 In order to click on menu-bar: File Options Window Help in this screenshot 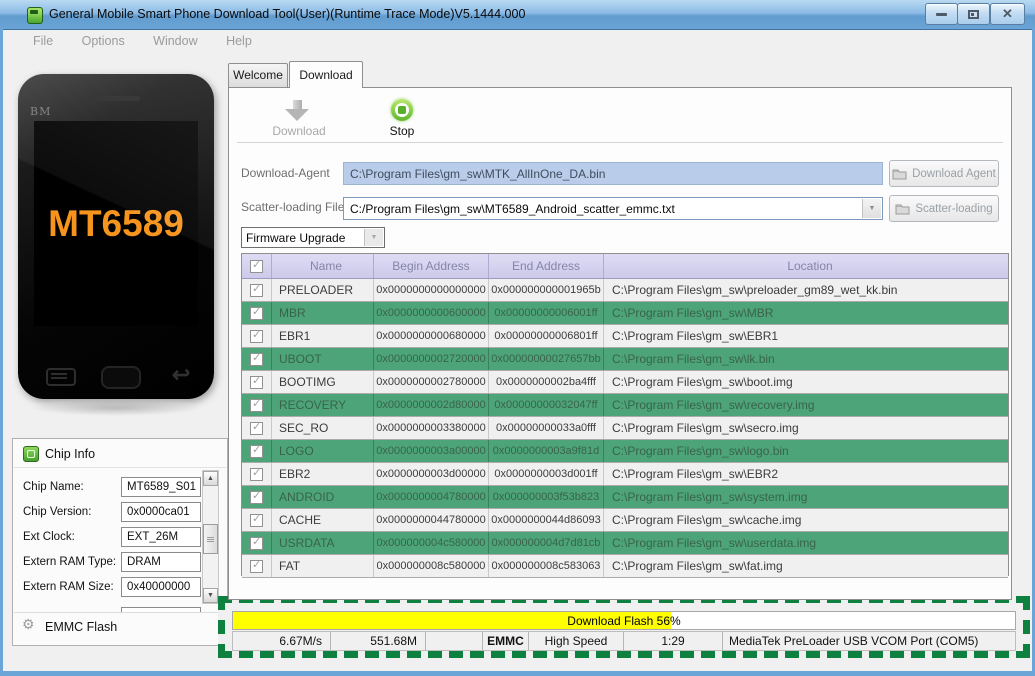, I will do `click(517, 41)`.